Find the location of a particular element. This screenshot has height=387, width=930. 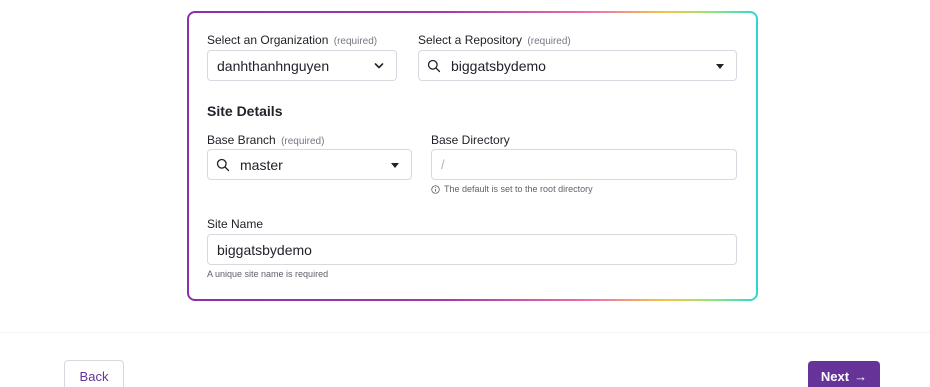

back-button: Back is located at coordinates (94, 373).